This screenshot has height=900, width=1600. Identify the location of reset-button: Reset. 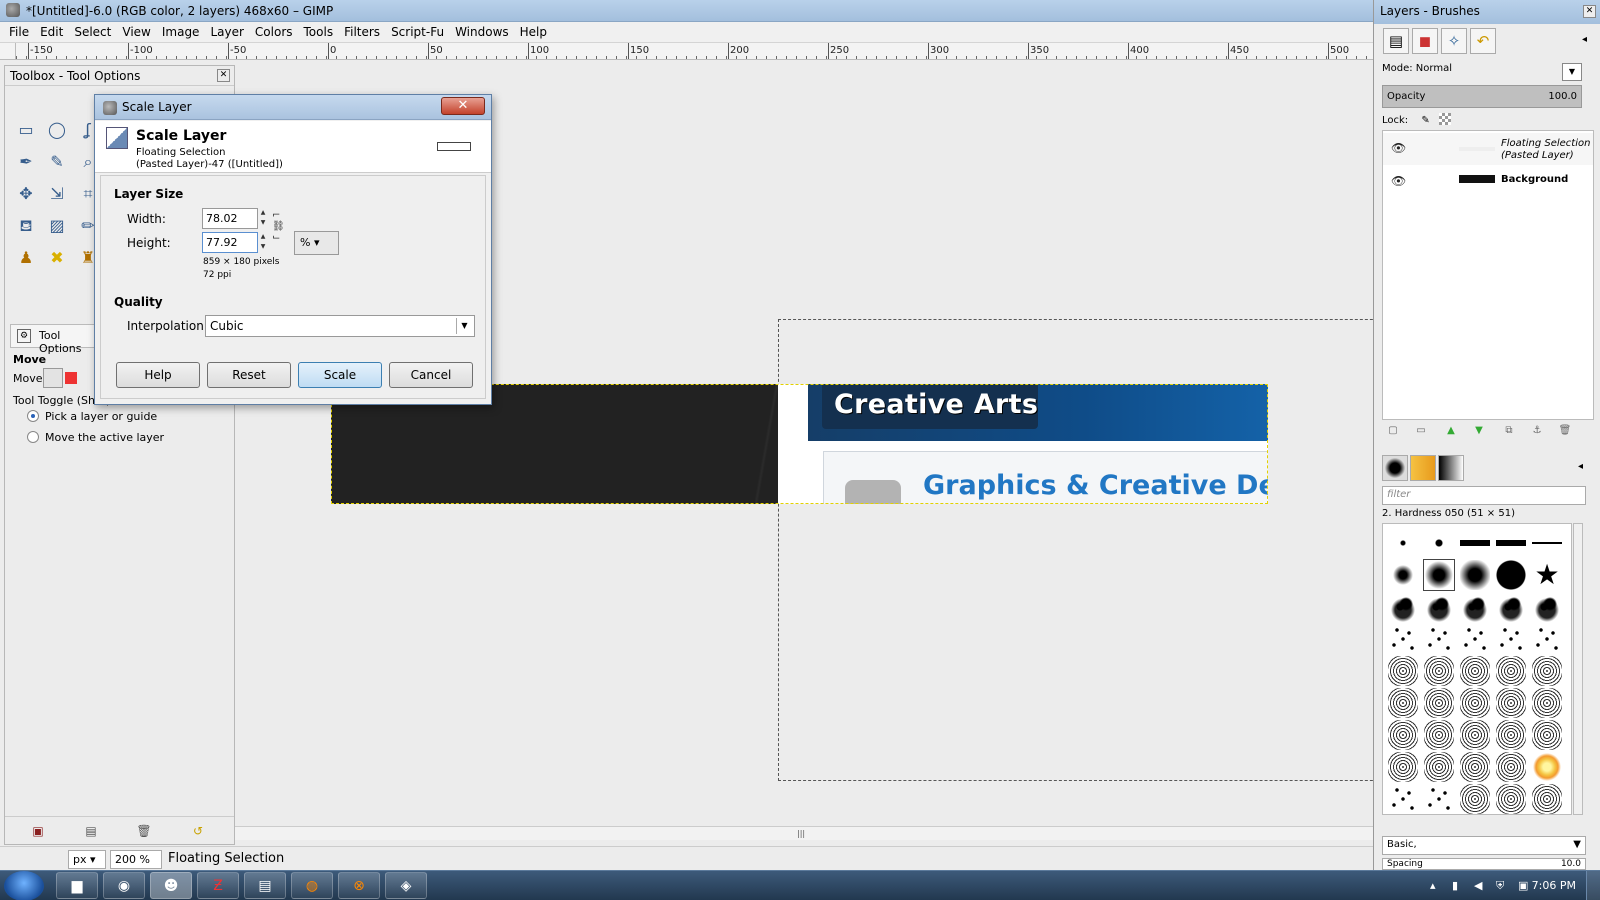
(249, 375).